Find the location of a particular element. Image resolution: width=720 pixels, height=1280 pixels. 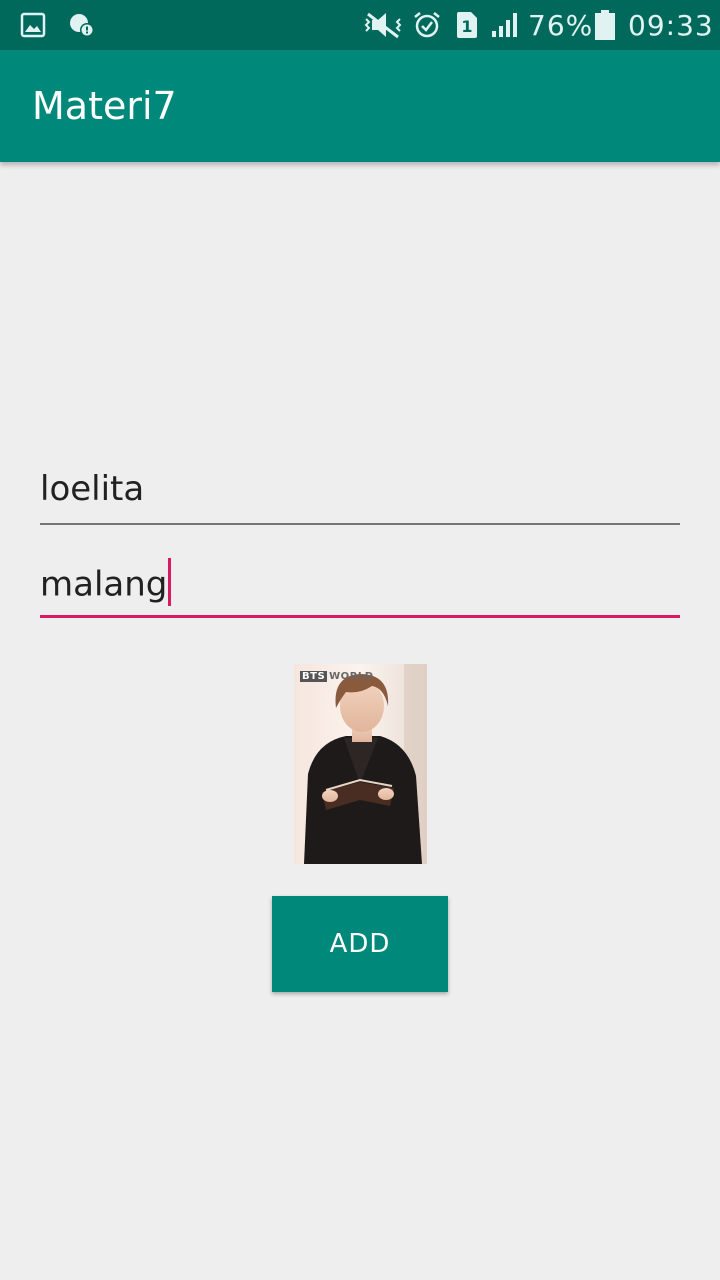

city-input: malang is located at coordinates (360, 583).